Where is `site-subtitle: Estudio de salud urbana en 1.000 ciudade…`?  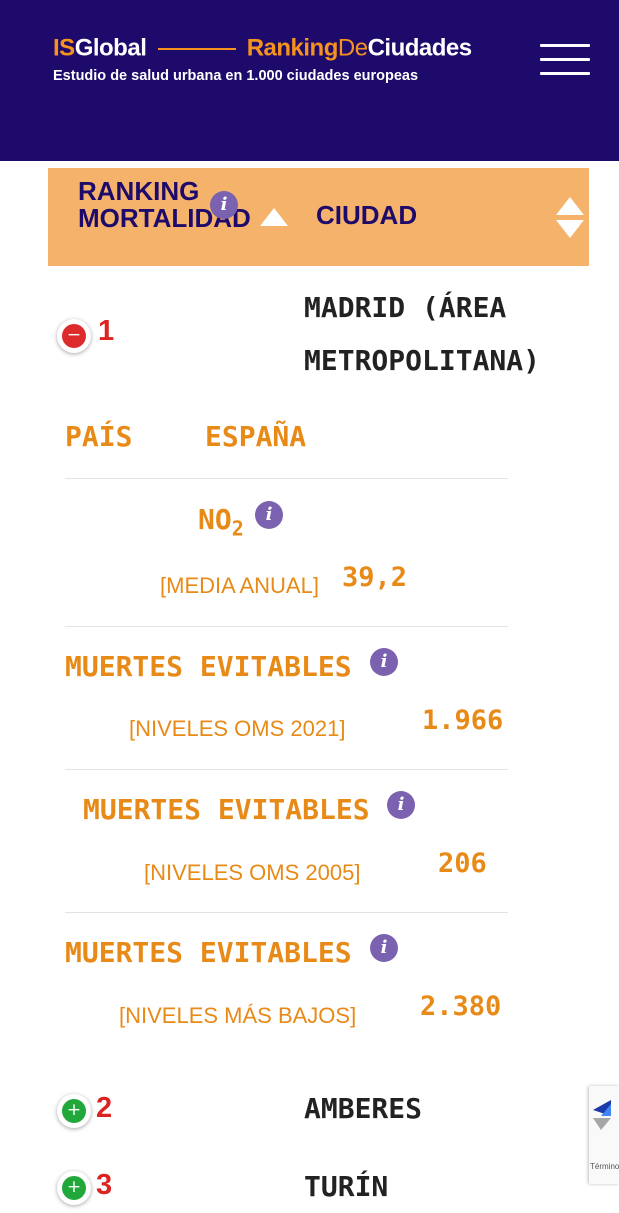
site-subtitle: Estudio de salud urbana en 1.000 ciudade… is located at coordinates (236, 76).